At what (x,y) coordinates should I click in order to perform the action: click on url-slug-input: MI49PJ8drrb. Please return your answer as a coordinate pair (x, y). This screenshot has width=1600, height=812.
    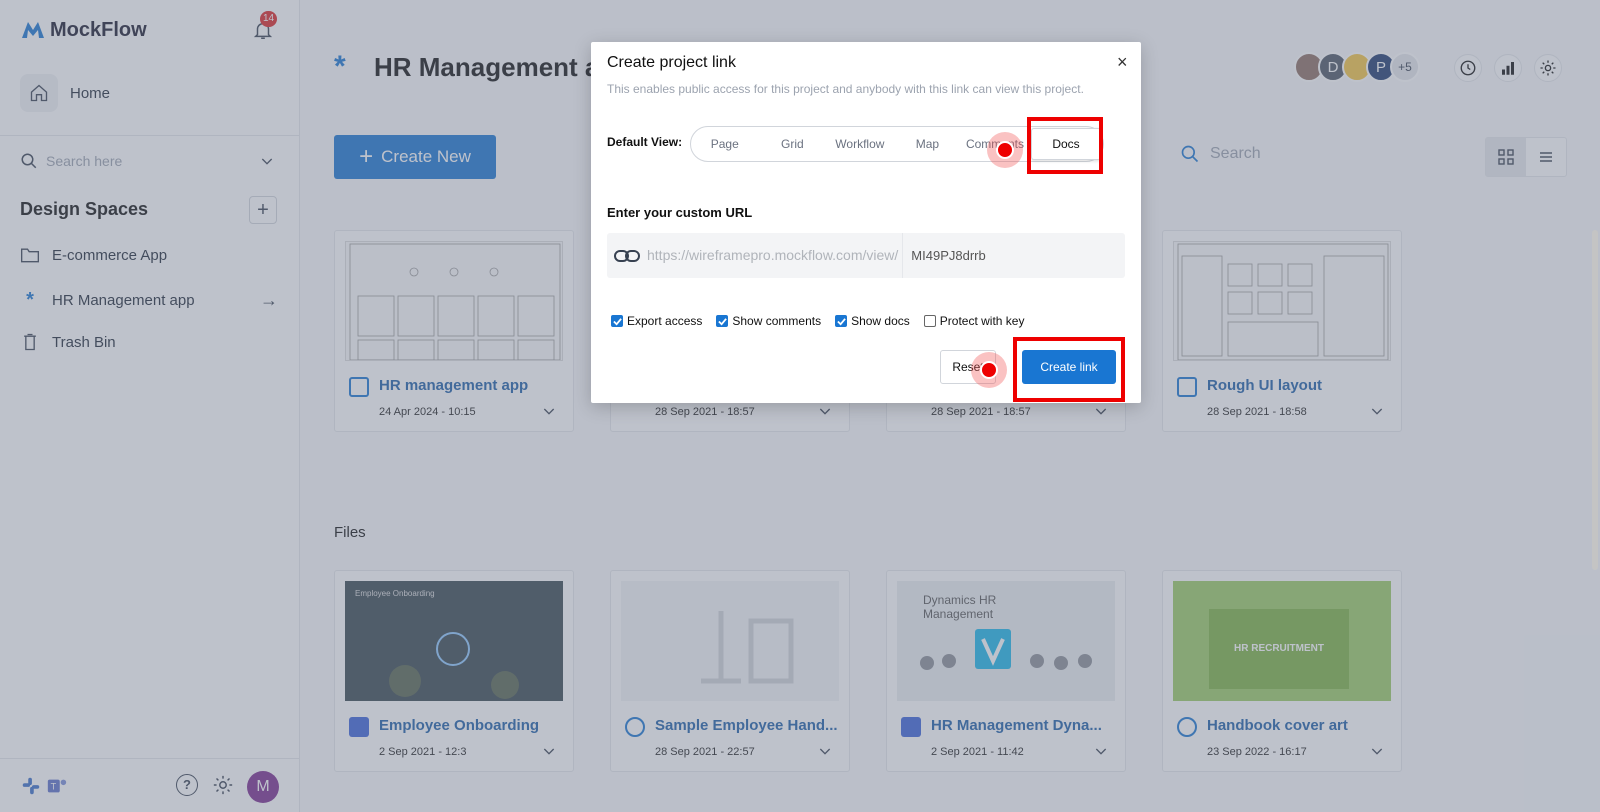
    Looking at the image, I should click on (944, 255).